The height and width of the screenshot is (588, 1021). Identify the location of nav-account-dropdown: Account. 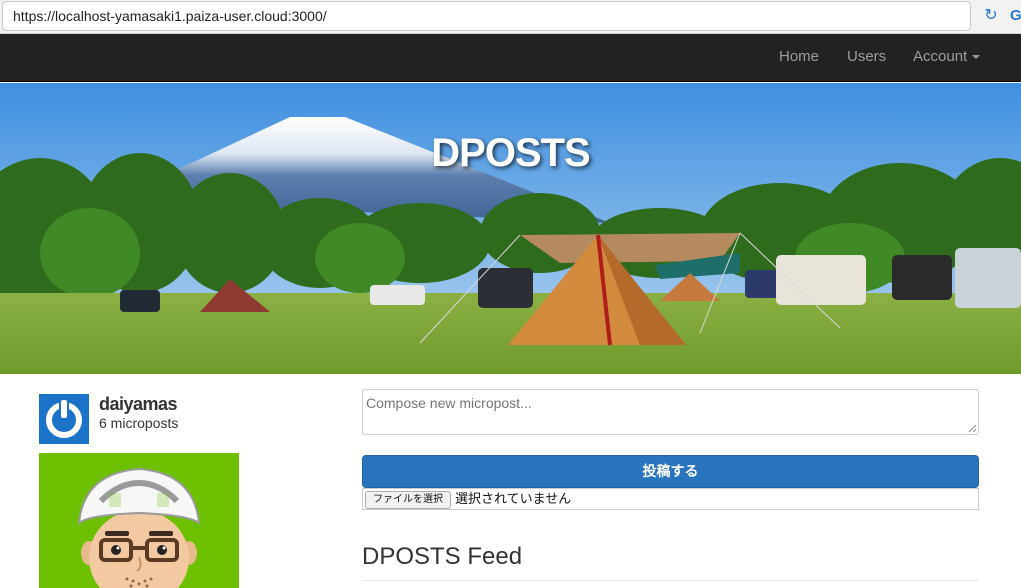
(947, 57).